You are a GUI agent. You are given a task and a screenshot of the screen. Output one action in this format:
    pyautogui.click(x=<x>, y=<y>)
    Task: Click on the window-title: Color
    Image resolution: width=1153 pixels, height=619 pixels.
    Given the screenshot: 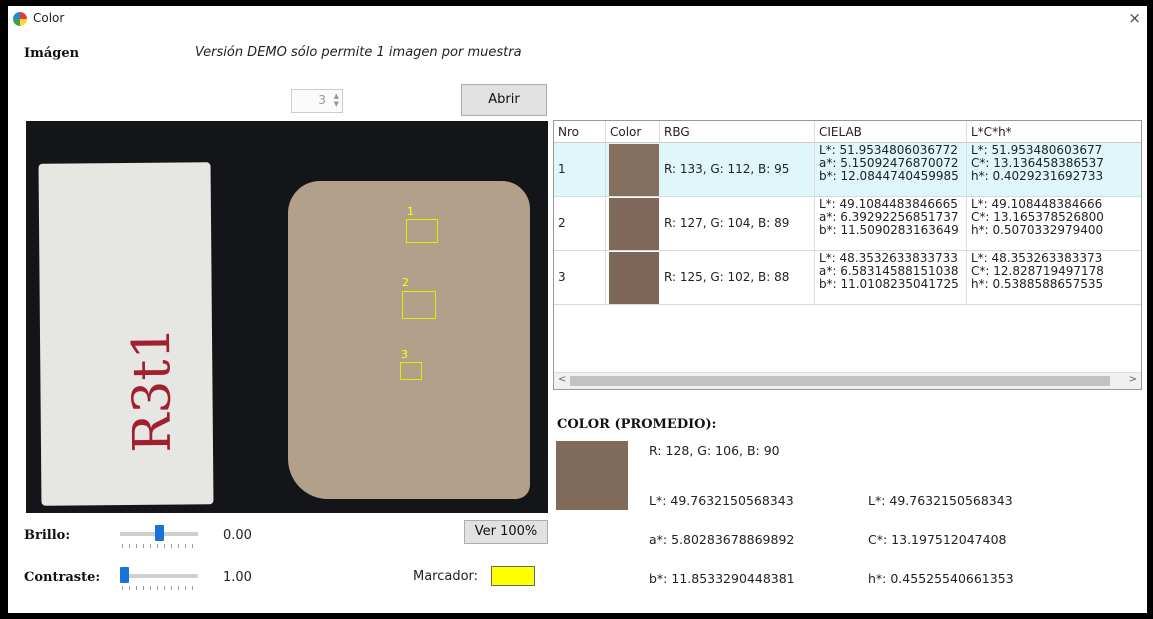 What is the action you would take?
    pyautogui.click(x=49, y=18)
    